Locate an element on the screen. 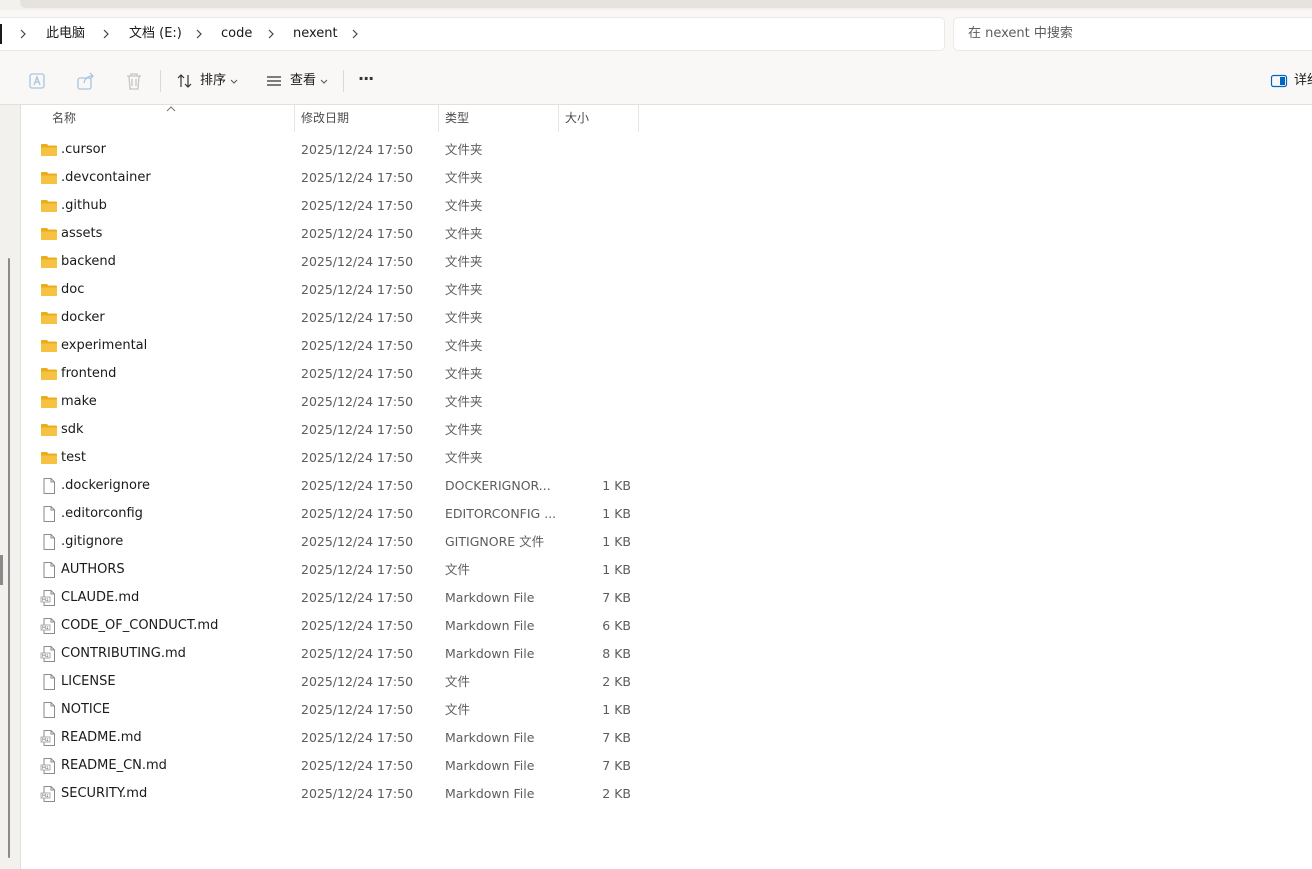  file-row: doc 2025/12/24 17:50 文件夹 is located at coordinates (331, 290).